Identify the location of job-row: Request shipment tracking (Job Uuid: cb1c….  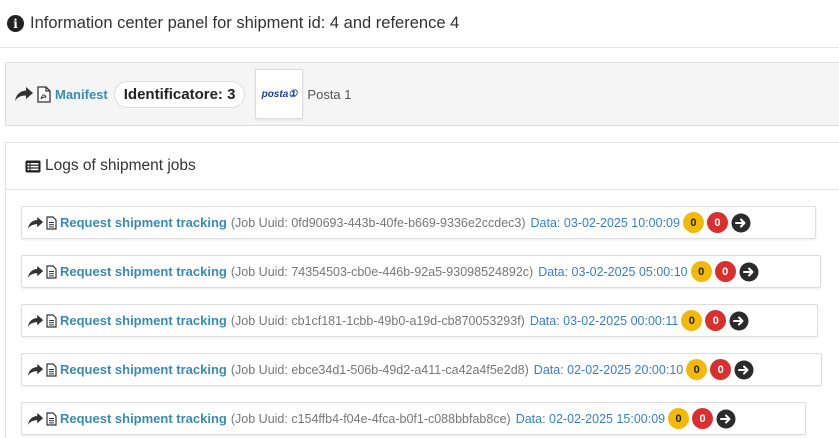
(419, 320).